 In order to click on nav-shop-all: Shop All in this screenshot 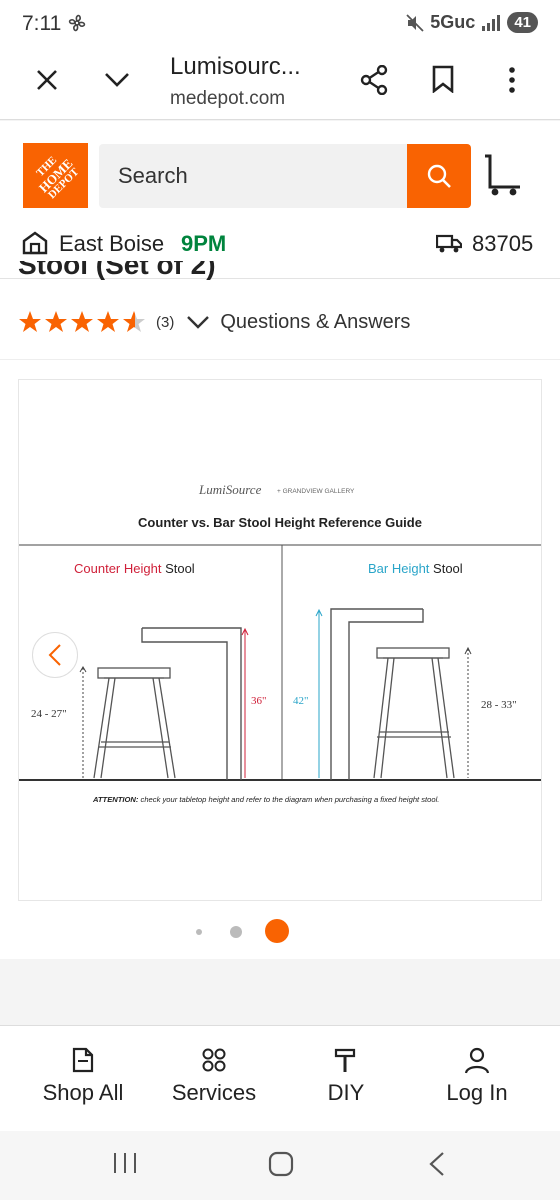, I will do `click(83, 1081)`.